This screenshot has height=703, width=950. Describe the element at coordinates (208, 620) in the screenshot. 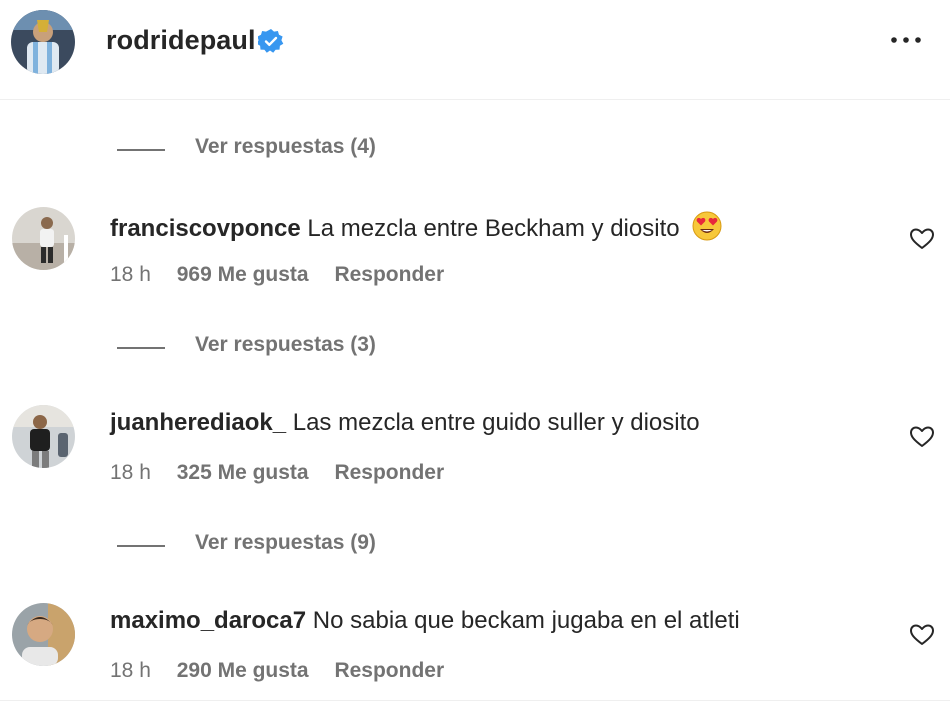

I see `comment-username: maximo_daroca7` at that location.